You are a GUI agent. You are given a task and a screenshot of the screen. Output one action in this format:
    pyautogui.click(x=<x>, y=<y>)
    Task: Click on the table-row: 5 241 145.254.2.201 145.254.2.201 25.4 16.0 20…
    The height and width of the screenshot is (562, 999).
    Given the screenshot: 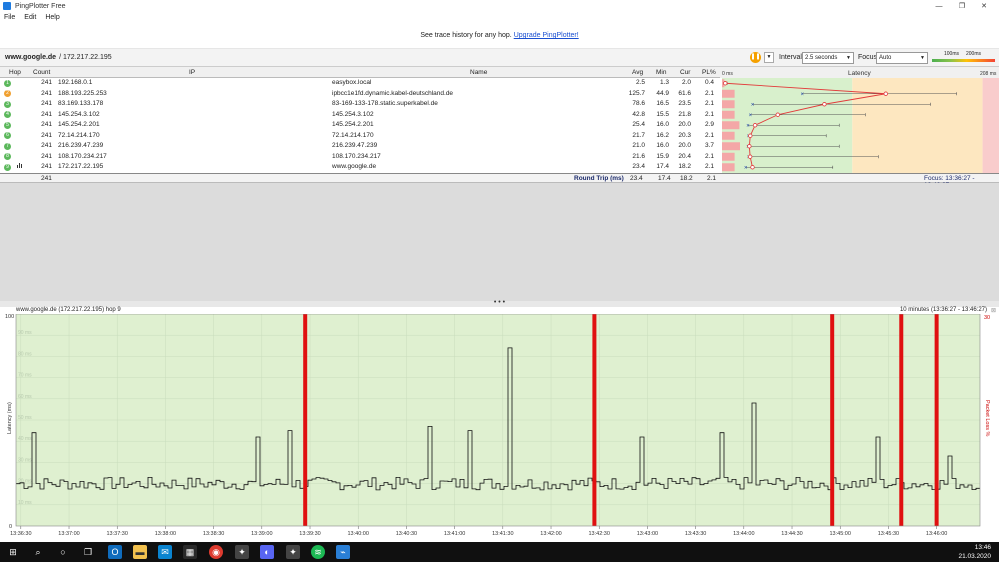 What is the action you would take?
    pyautogui.click(x=360, y=125)
    